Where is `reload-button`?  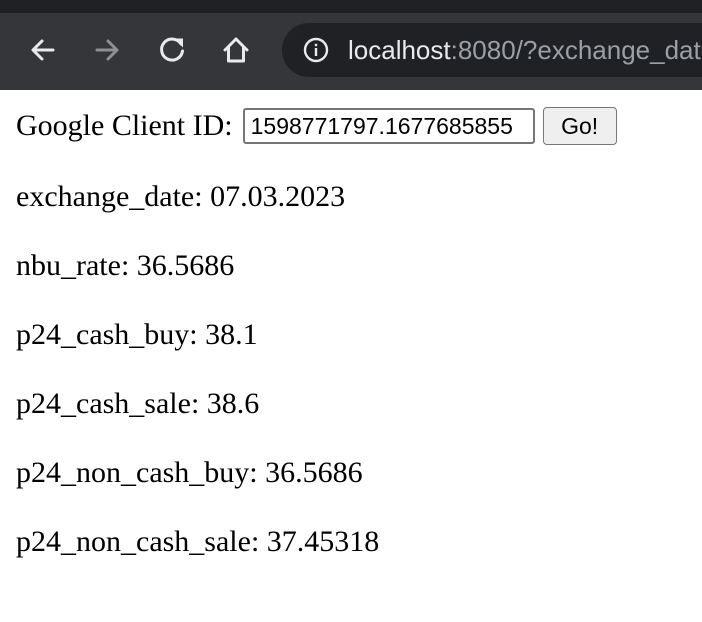
reload-button is located at coordinates (172, 50).